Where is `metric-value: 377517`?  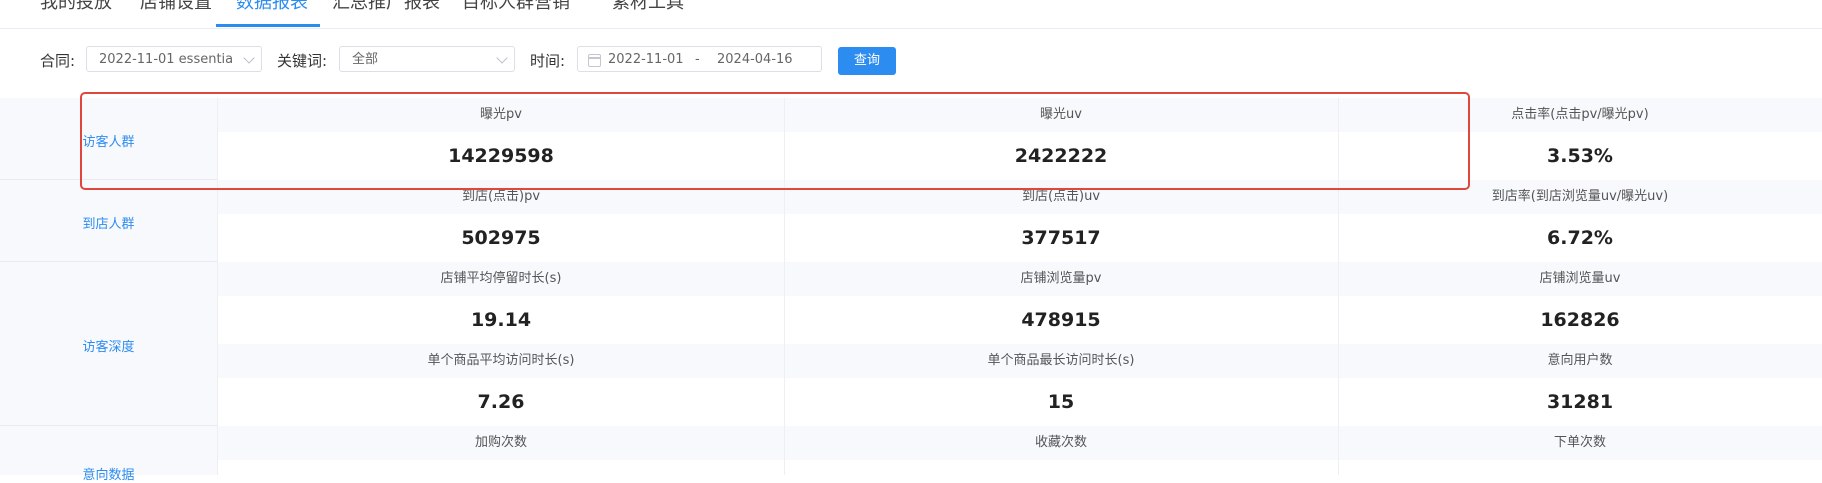 metric-value: 377517 is located at coordinates (1061, 238).